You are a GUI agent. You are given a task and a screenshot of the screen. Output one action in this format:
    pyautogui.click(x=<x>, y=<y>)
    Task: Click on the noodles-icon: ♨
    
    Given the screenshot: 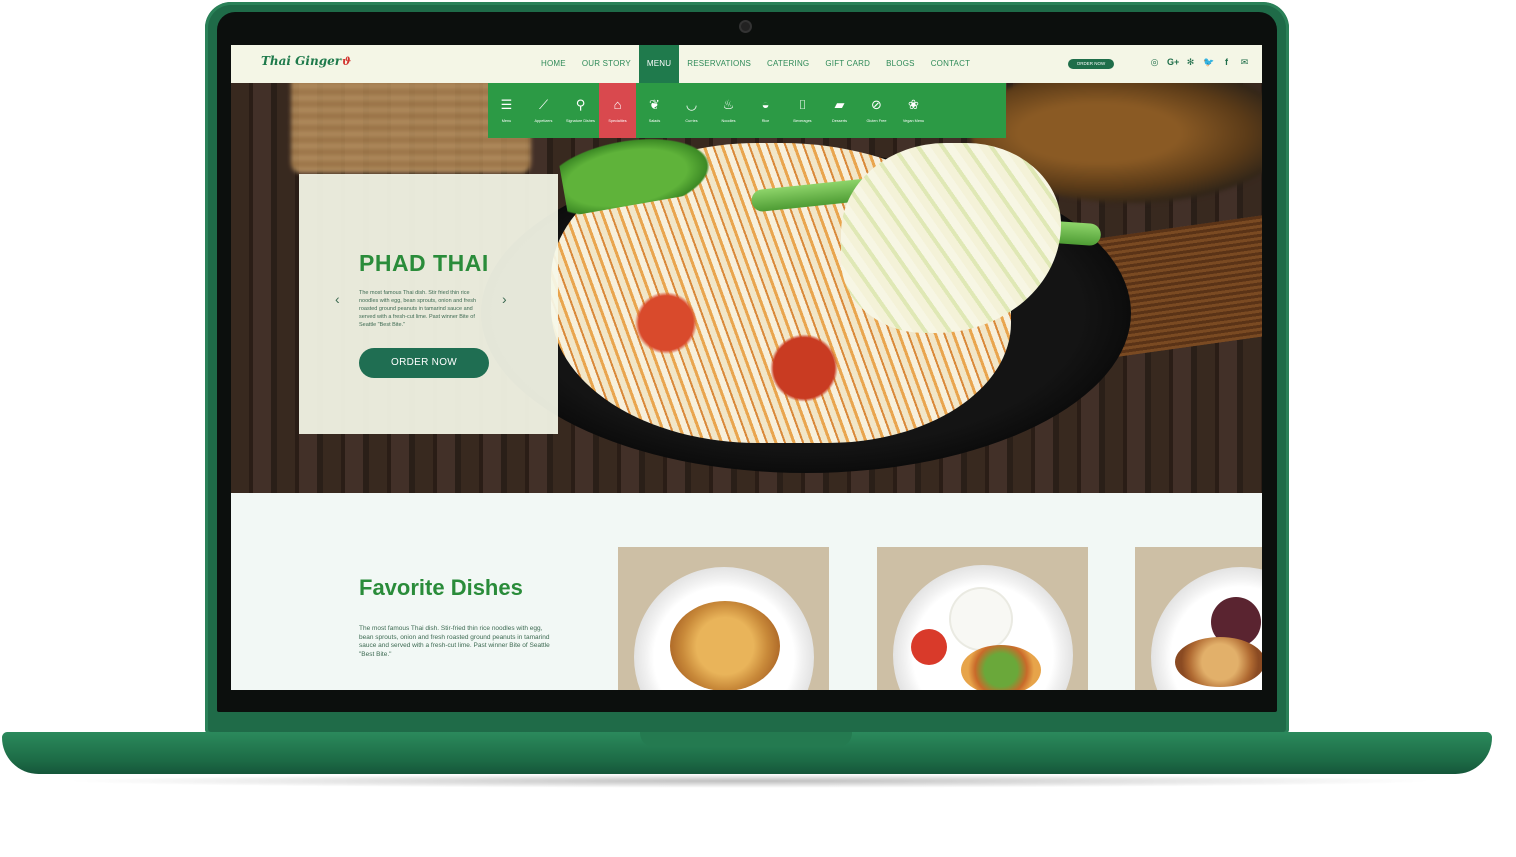 What is the action you would take?
    pyautogui.click(x=728, y=104)
    